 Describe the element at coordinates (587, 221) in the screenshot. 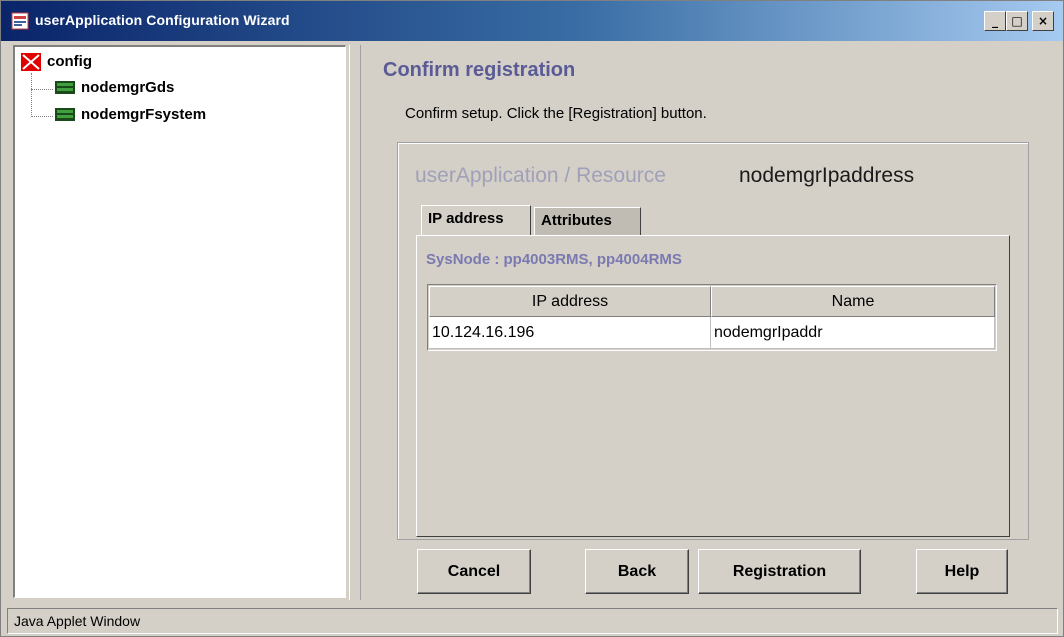

I see `tab-attributes: Attributes` at that location.